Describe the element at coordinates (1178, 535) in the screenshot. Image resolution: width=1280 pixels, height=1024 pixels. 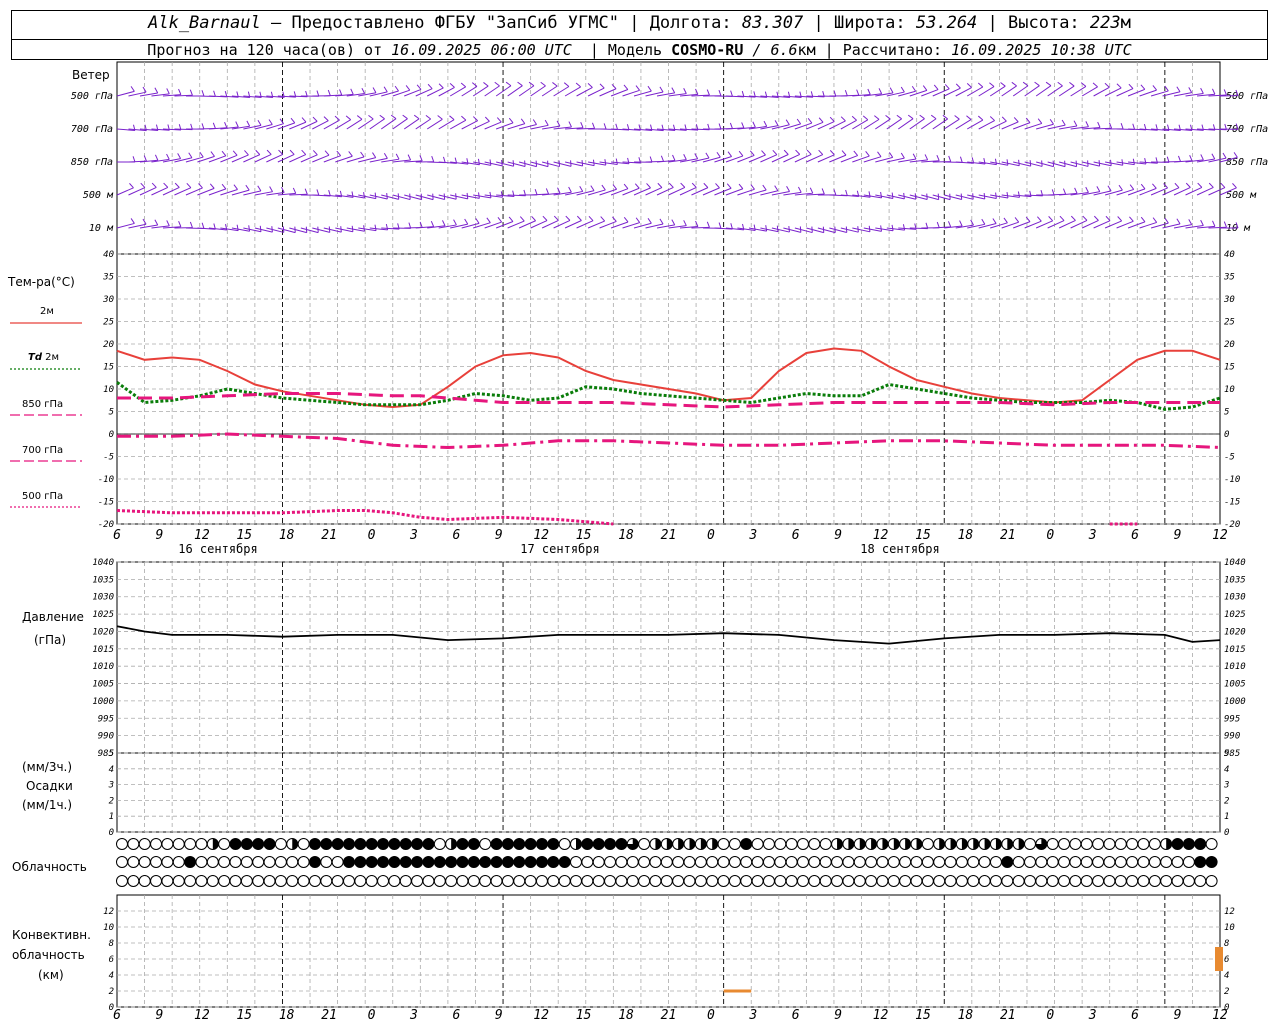
I see `x-tick-label: 9` at that location.